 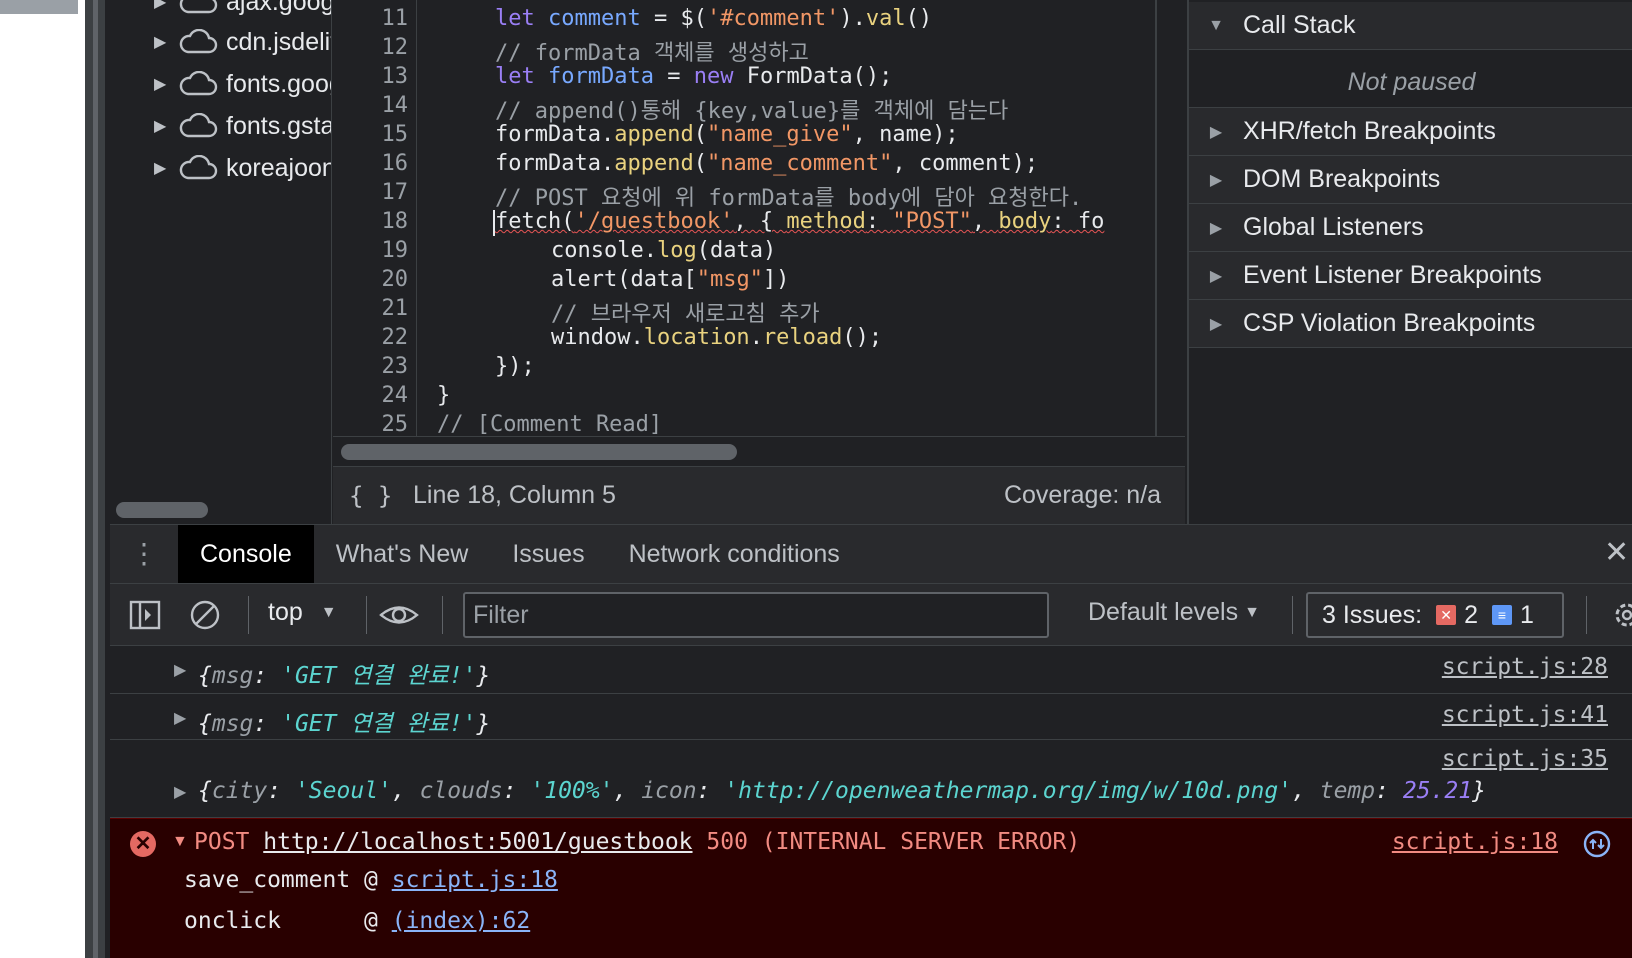 I want to click on log-levels-dropdown: Default levels ▼, so click(x=1174, y=612).